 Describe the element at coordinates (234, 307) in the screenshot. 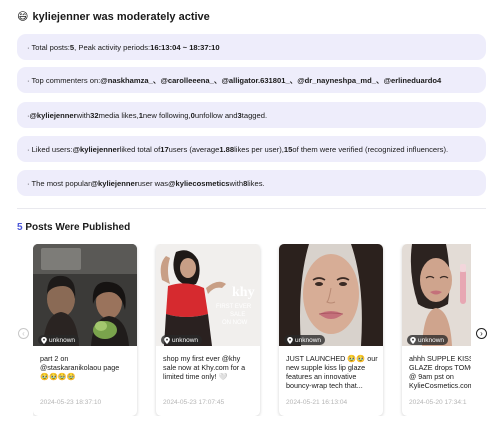

I see `promo-text: FIRST EVER` at that location.